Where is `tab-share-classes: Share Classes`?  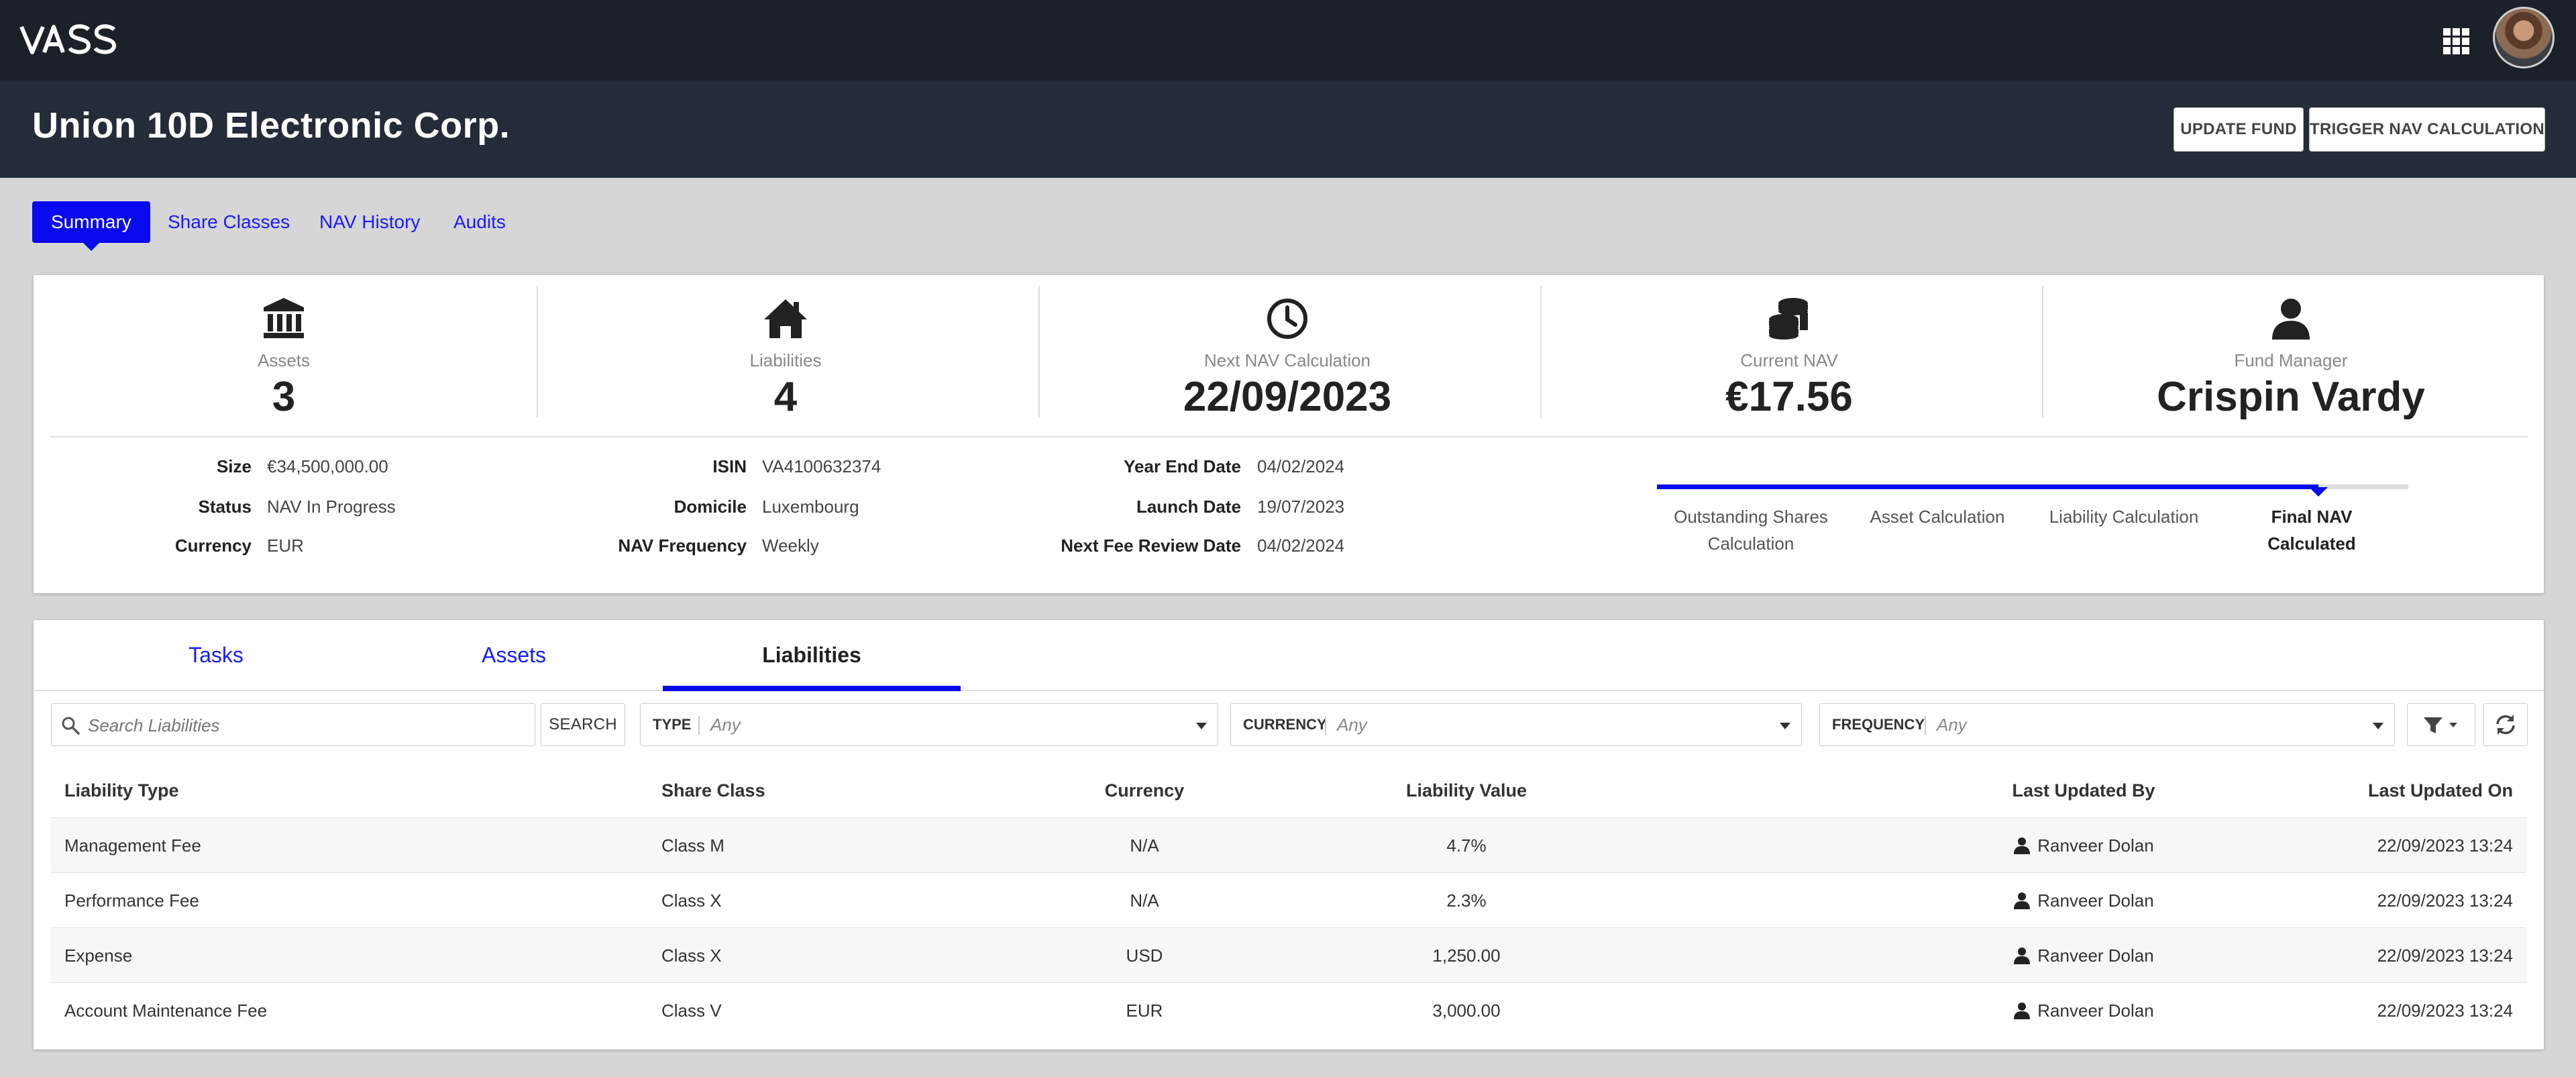
tab-share-classes: Share Classes is located at coordinates (229, 222).